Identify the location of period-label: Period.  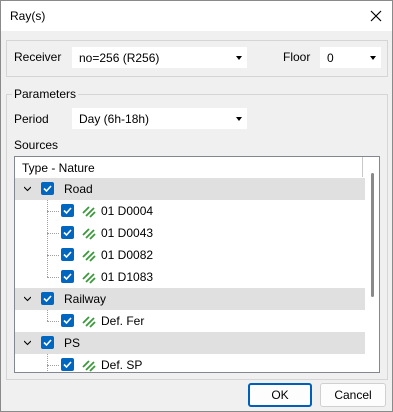
(31, 119).